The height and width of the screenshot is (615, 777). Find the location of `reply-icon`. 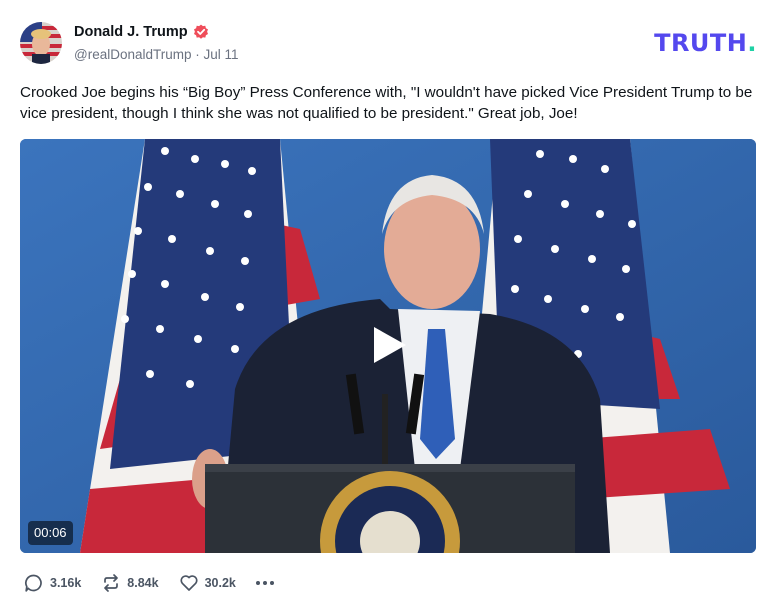

reply-icon is located at coordinates (33, 583).